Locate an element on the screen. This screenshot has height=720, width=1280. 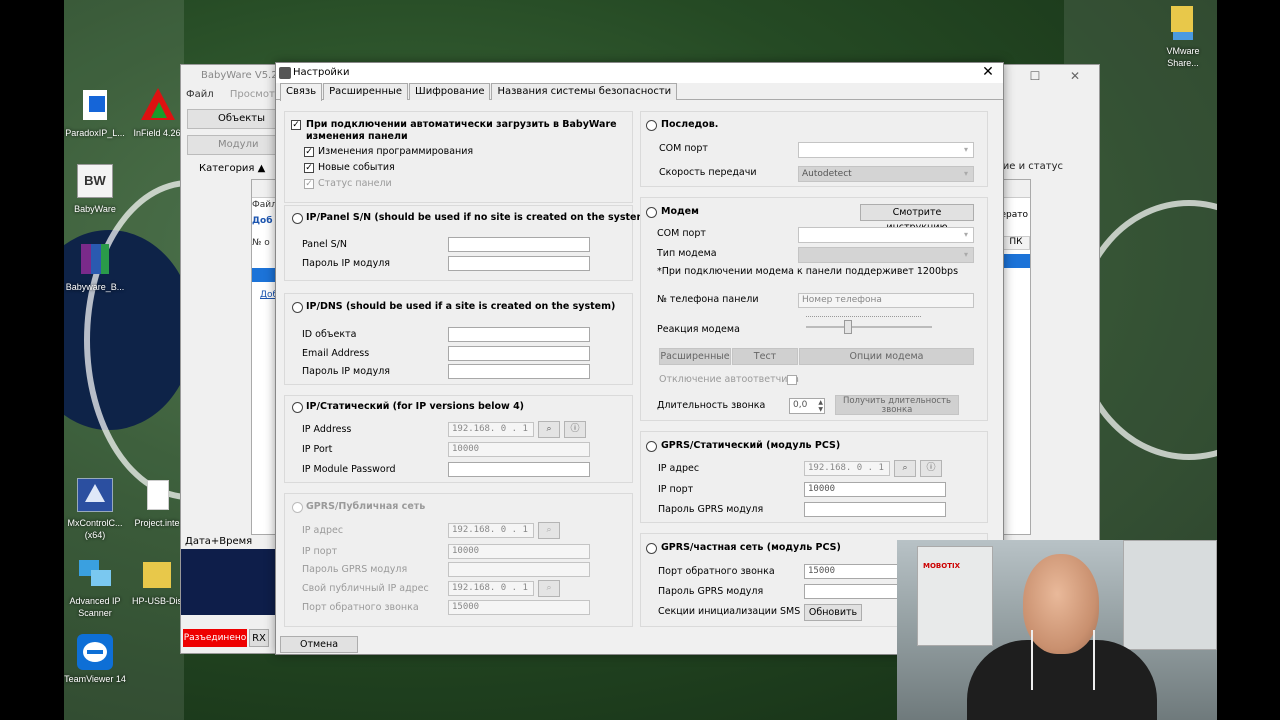
dns-ip-pass-input is located at coordinates (519, 371).